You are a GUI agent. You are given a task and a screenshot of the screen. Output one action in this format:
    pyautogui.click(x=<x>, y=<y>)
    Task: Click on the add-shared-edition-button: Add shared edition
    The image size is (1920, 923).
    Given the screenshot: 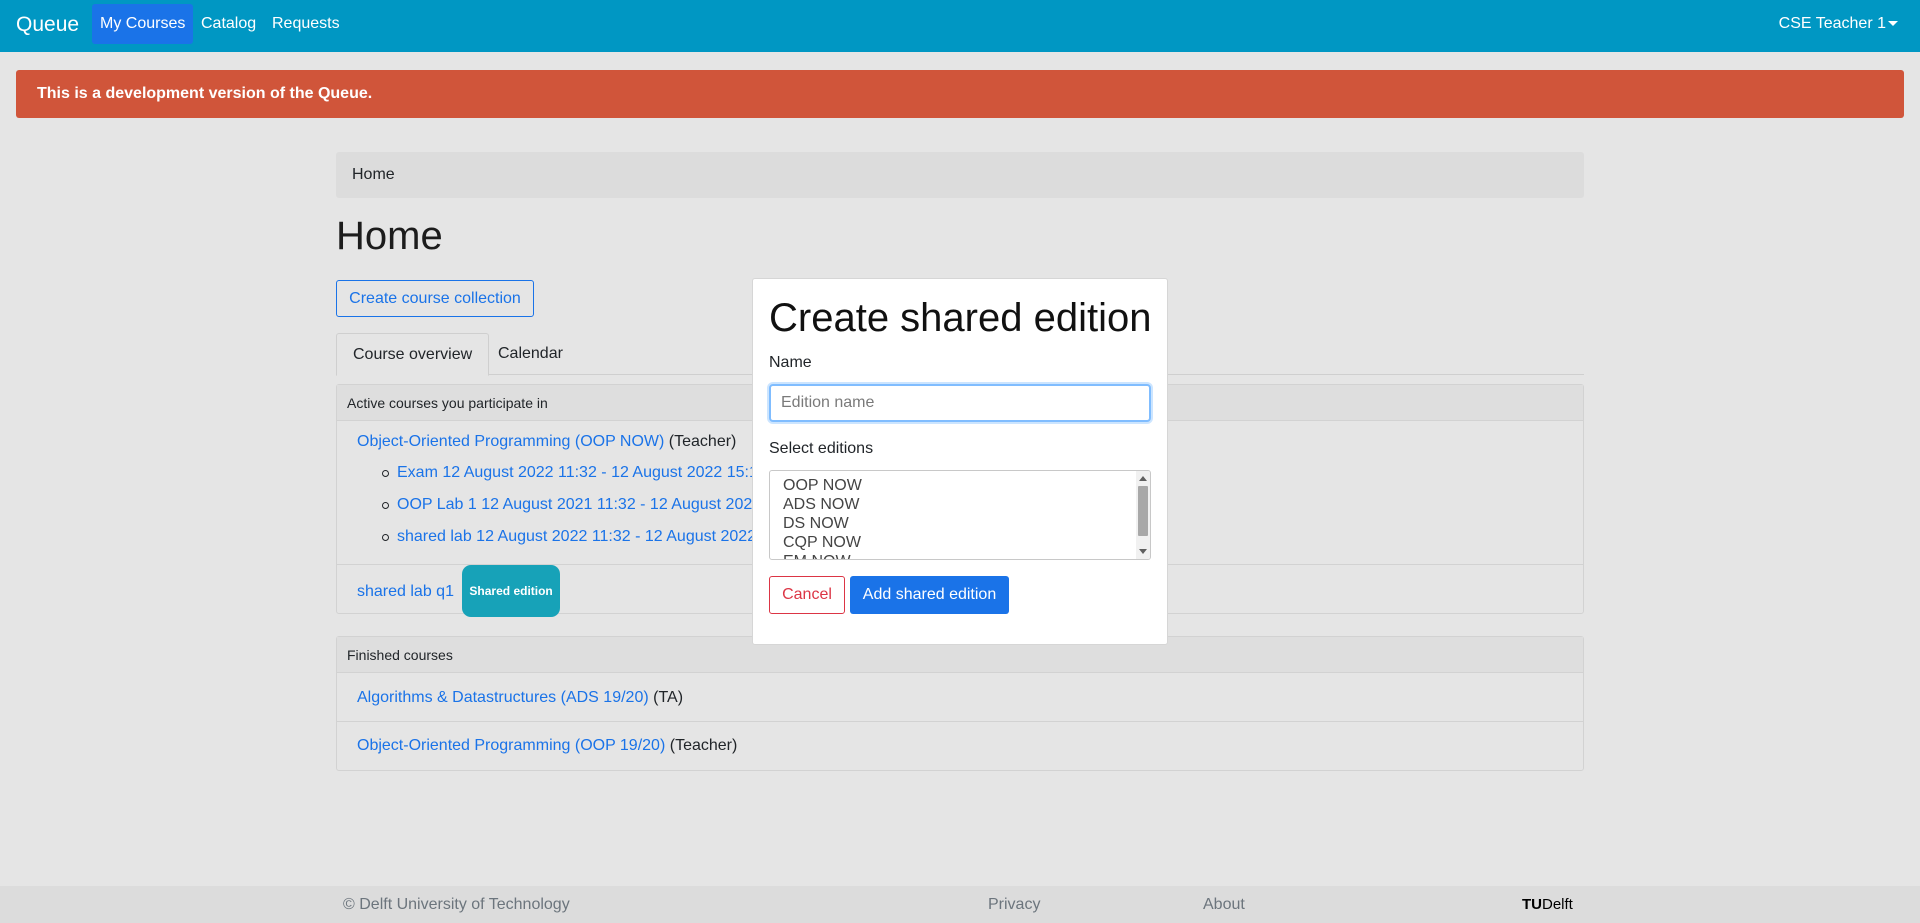 What is the action you would take?
    pyautogui.click(x=929, y=595)
    